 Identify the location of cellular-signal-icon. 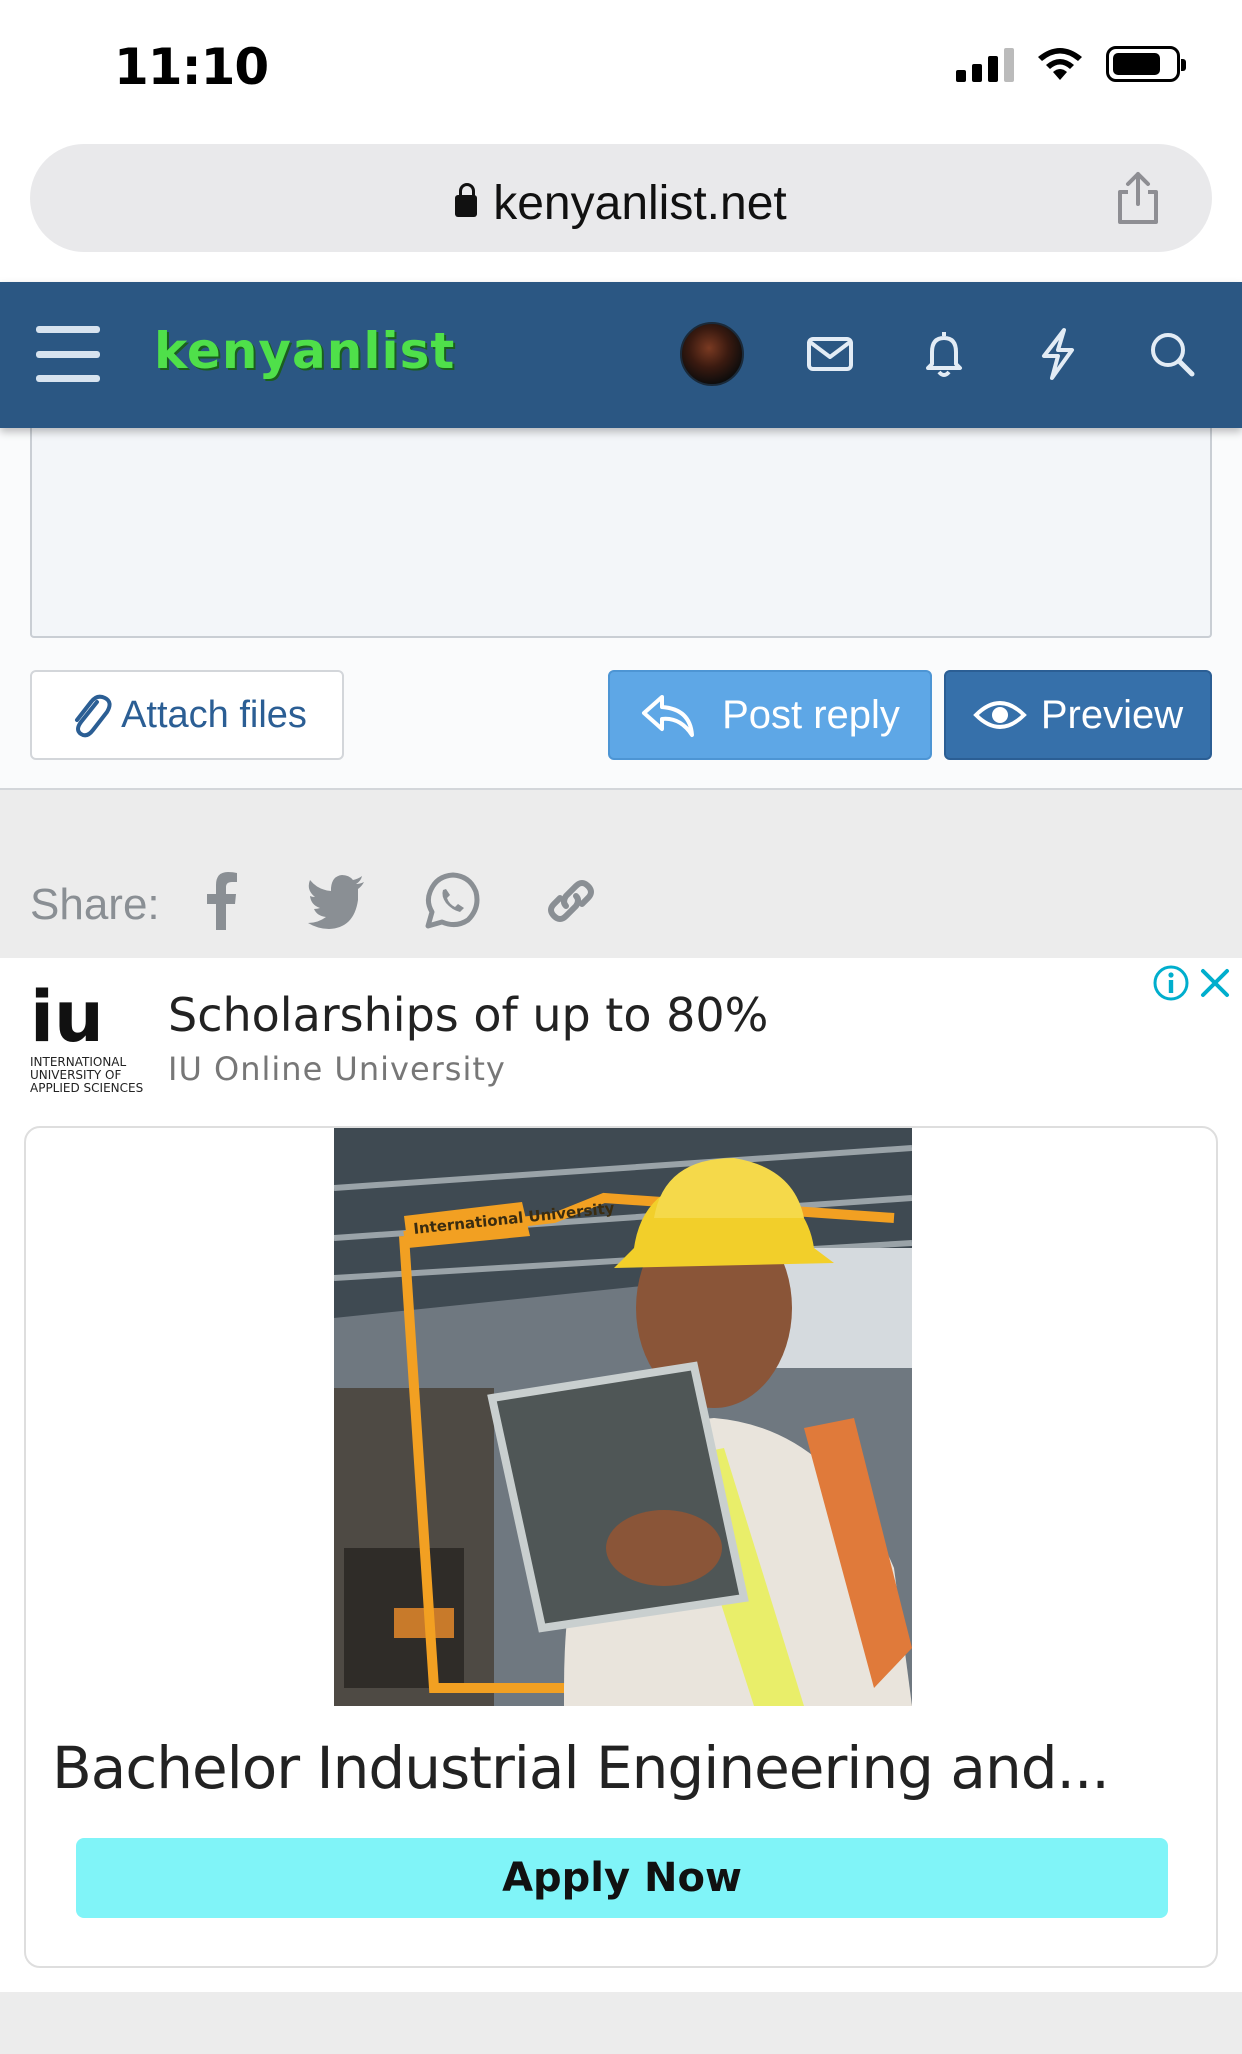
(985, 64).